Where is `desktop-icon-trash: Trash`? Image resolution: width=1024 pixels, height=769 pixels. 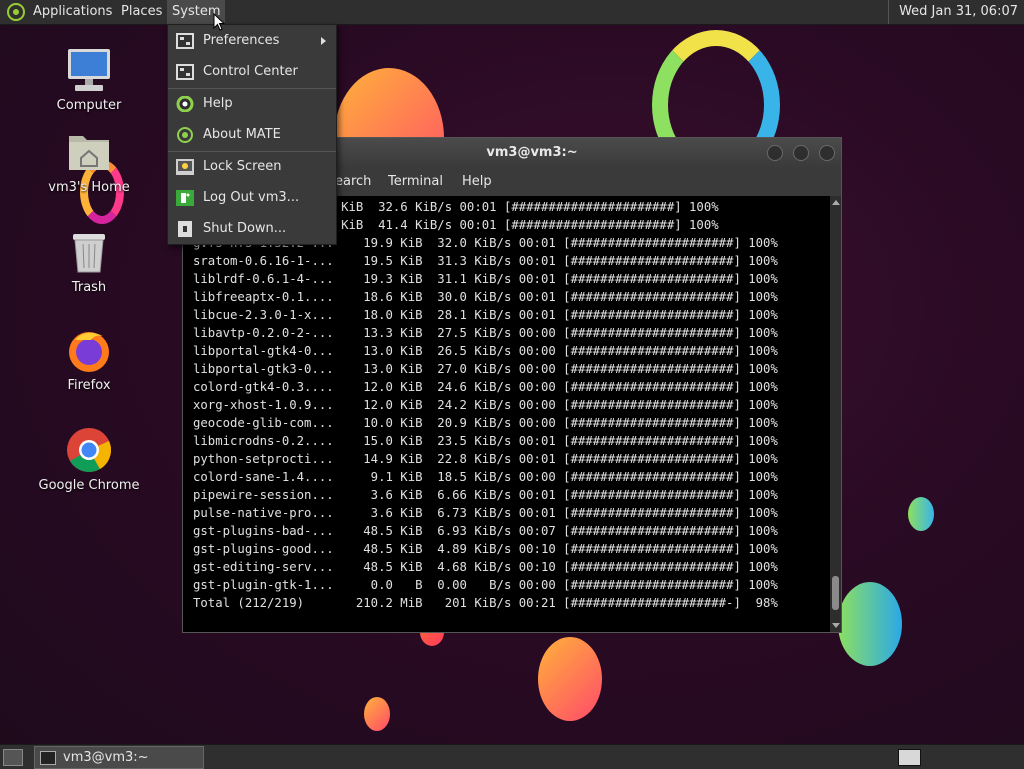
desktop-icon-trash: Trash is located at coordinates (89, 261).